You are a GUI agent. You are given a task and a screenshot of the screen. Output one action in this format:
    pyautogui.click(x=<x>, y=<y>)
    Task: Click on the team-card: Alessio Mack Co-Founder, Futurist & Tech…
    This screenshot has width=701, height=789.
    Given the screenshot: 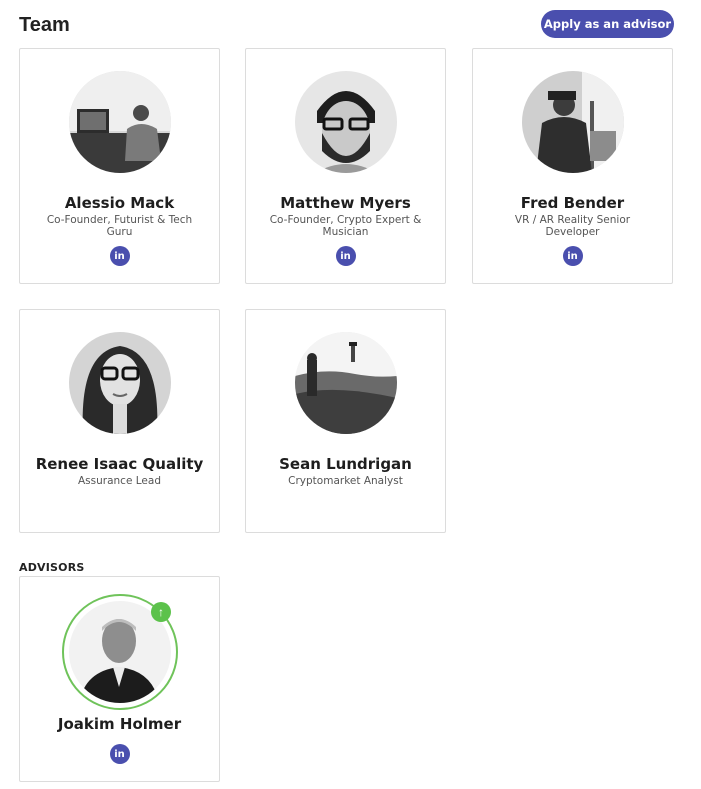 What is the action you would take?
    pyautogui.click(x=119, y=166)
    